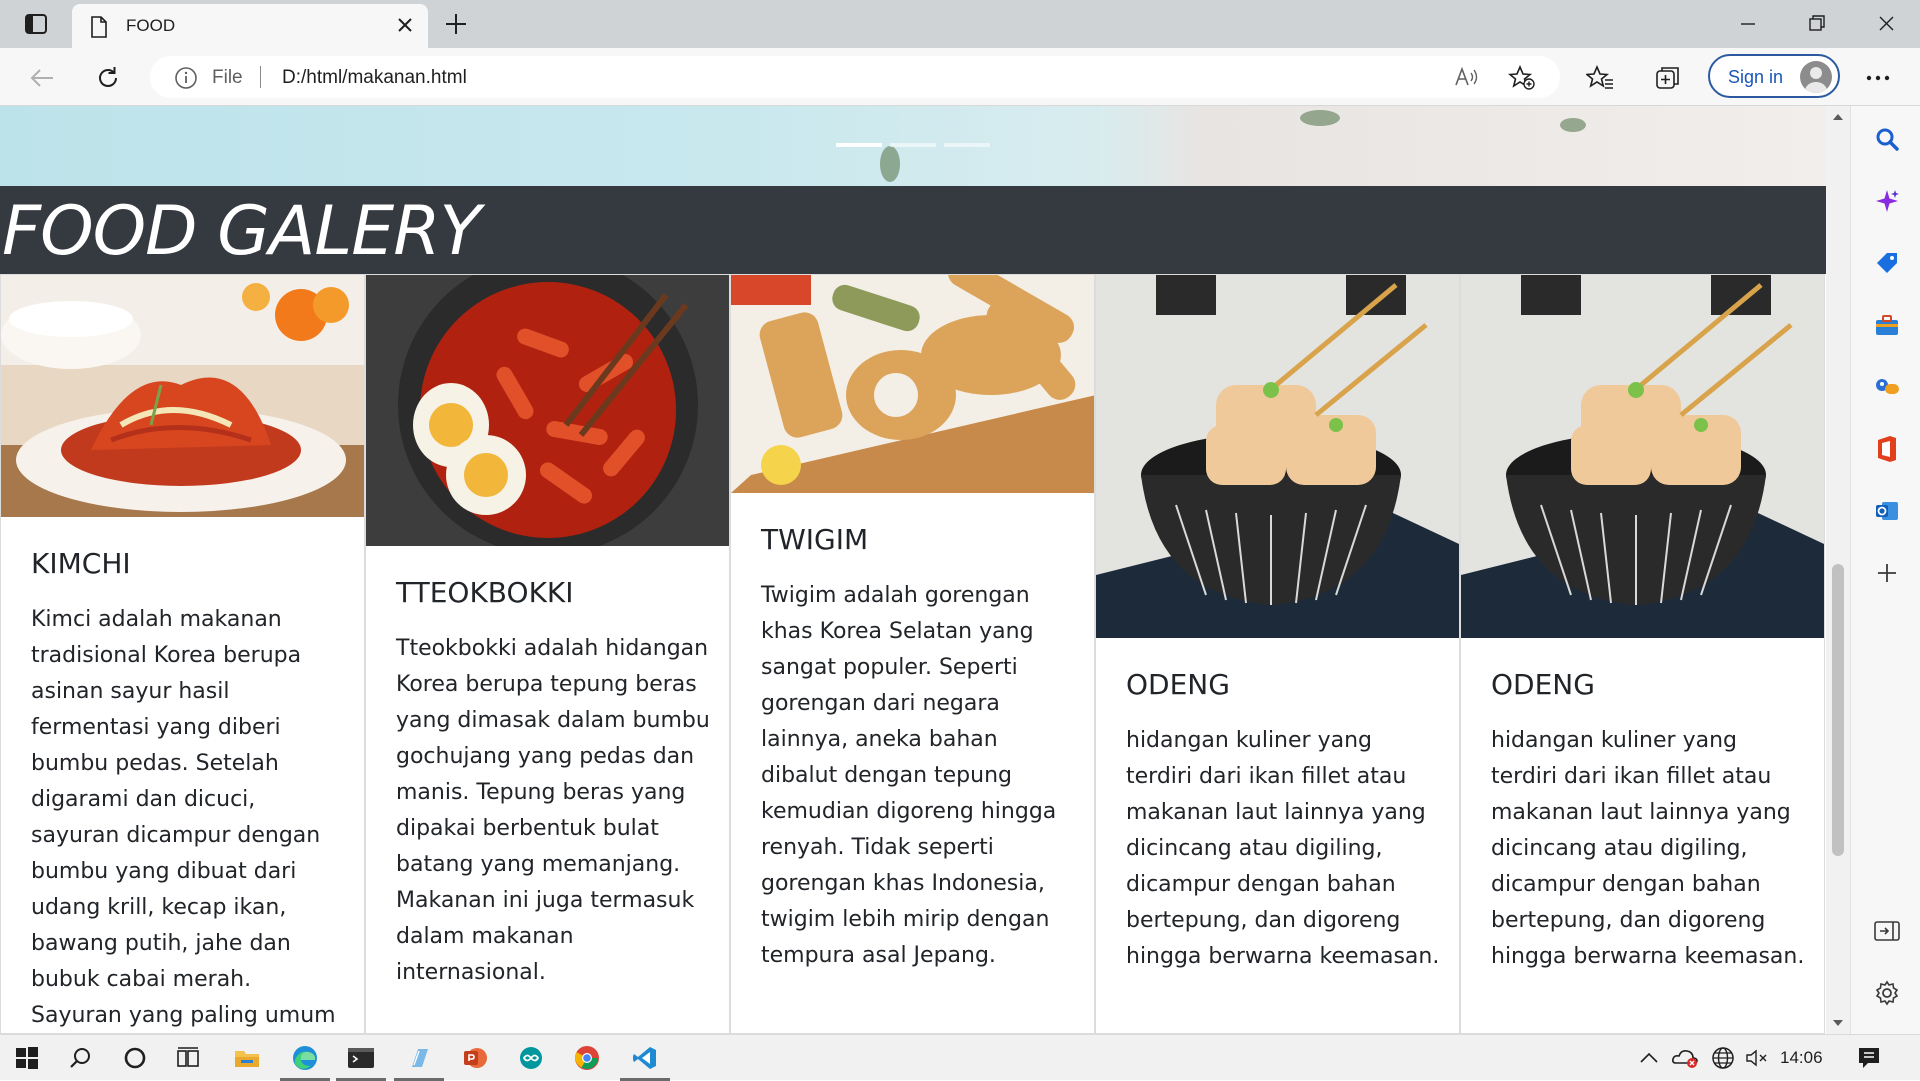  Describe the element at coordinates (456, 24) in the screenshot. I see `new-tab-icon` at that location.